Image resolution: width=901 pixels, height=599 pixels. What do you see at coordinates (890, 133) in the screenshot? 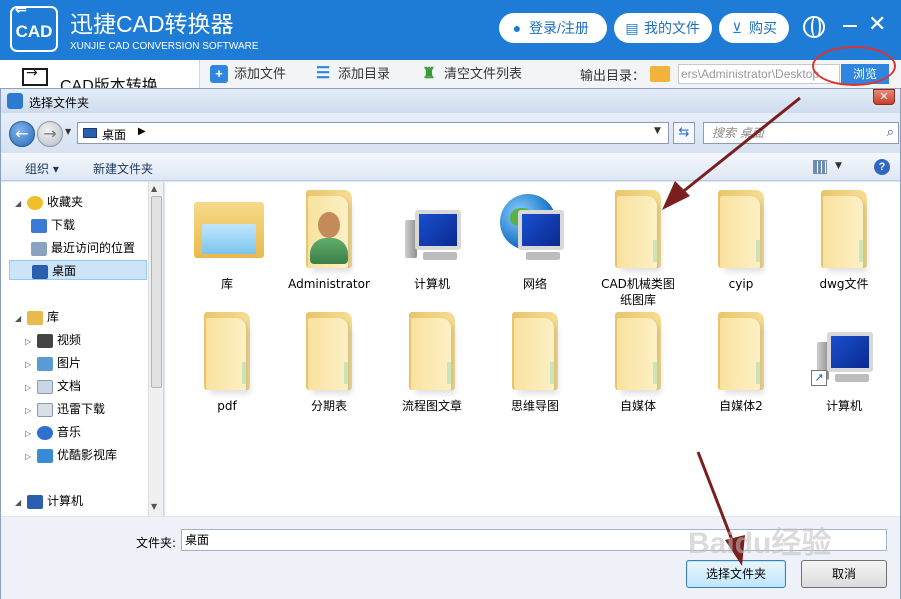
I see `search-icon: ⌕` at bounding box center [890, 133].